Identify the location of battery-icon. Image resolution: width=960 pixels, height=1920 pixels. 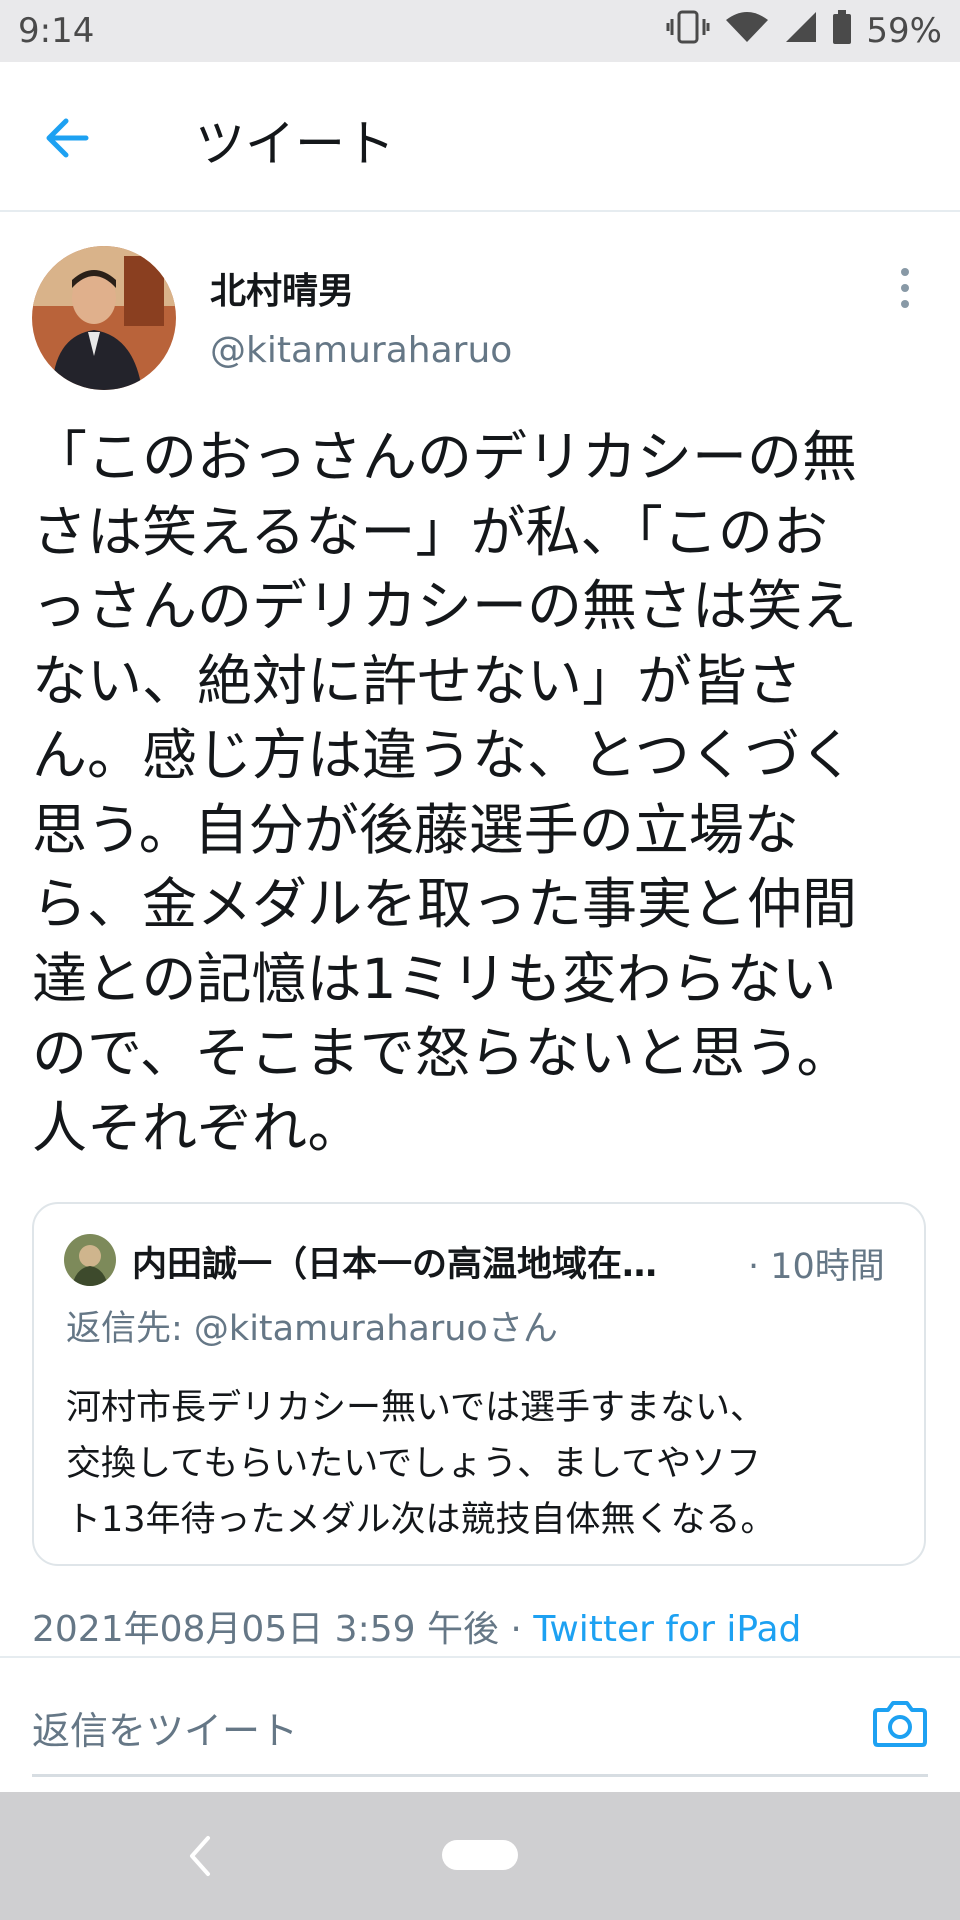
(842, 31).